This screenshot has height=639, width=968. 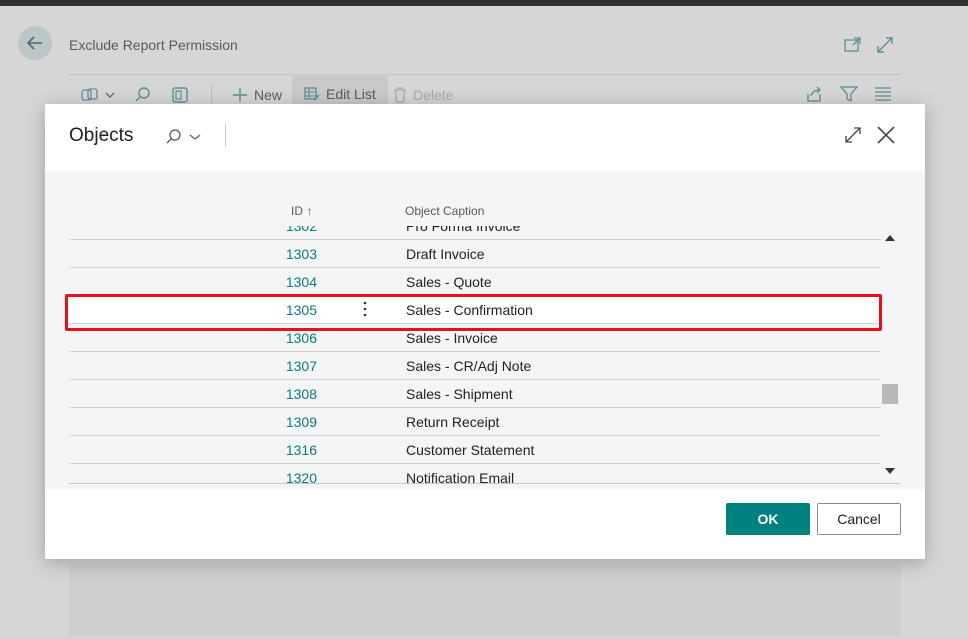 I want to click on dialog-header: Objects, so click(x=485, y=137).